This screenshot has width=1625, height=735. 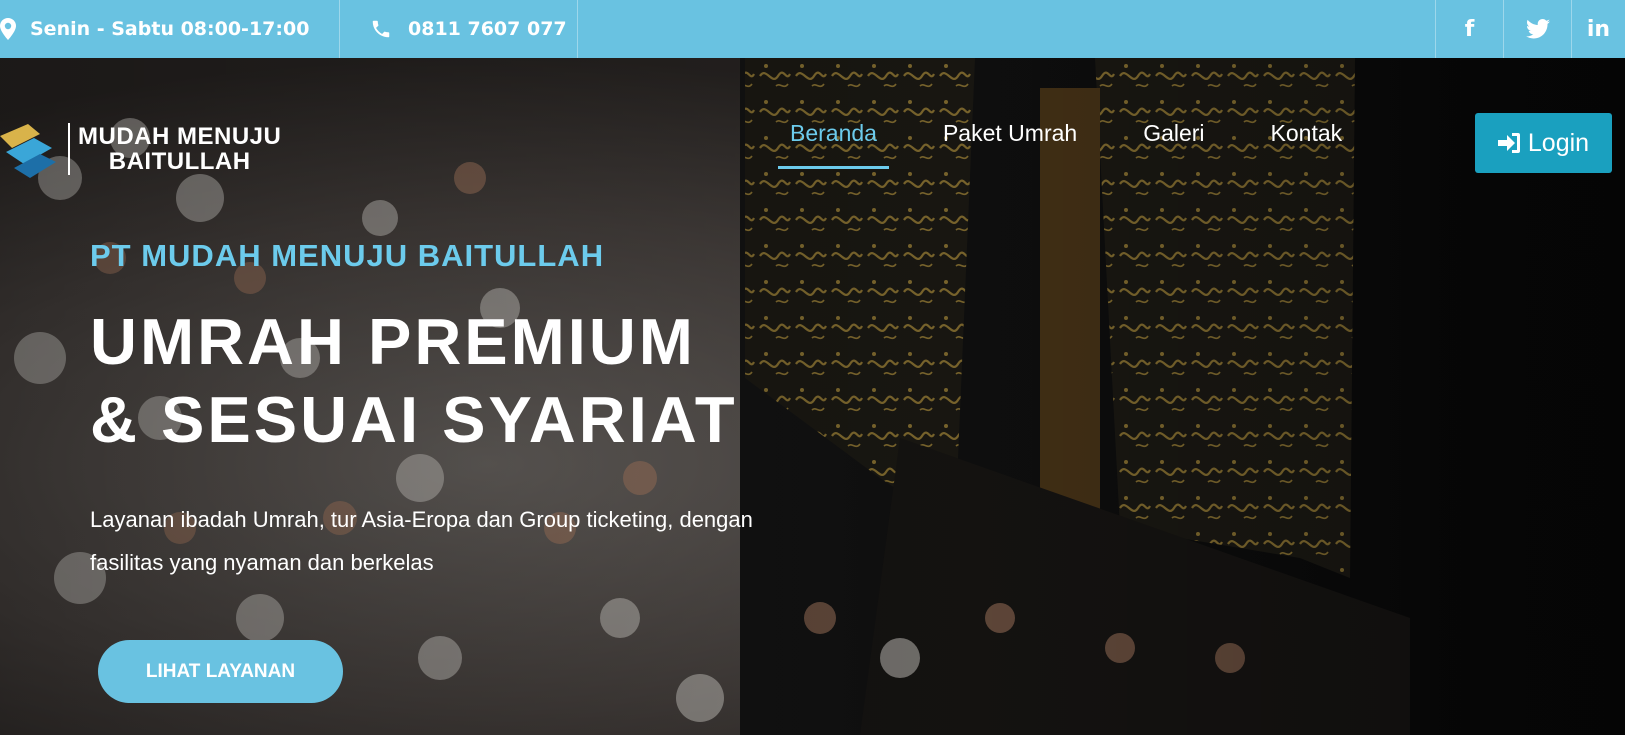 I want to click on phone-contact: 0811 7607 077, so click(x=459, y=29).